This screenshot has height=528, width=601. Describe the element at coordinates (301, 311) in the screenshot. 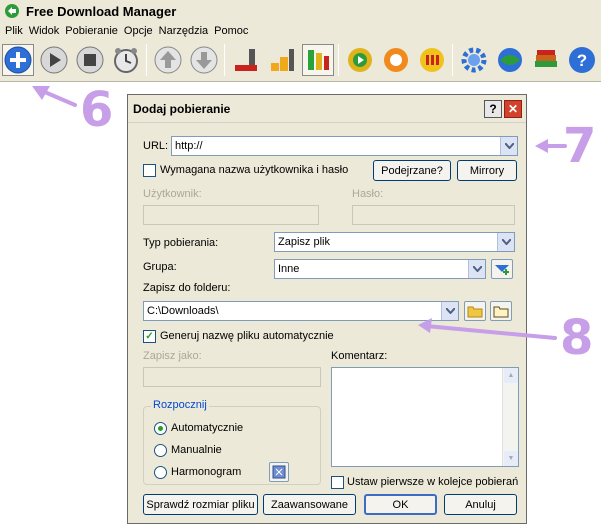

I see `save-folder-combobox: C:\Downloads\` at that location.